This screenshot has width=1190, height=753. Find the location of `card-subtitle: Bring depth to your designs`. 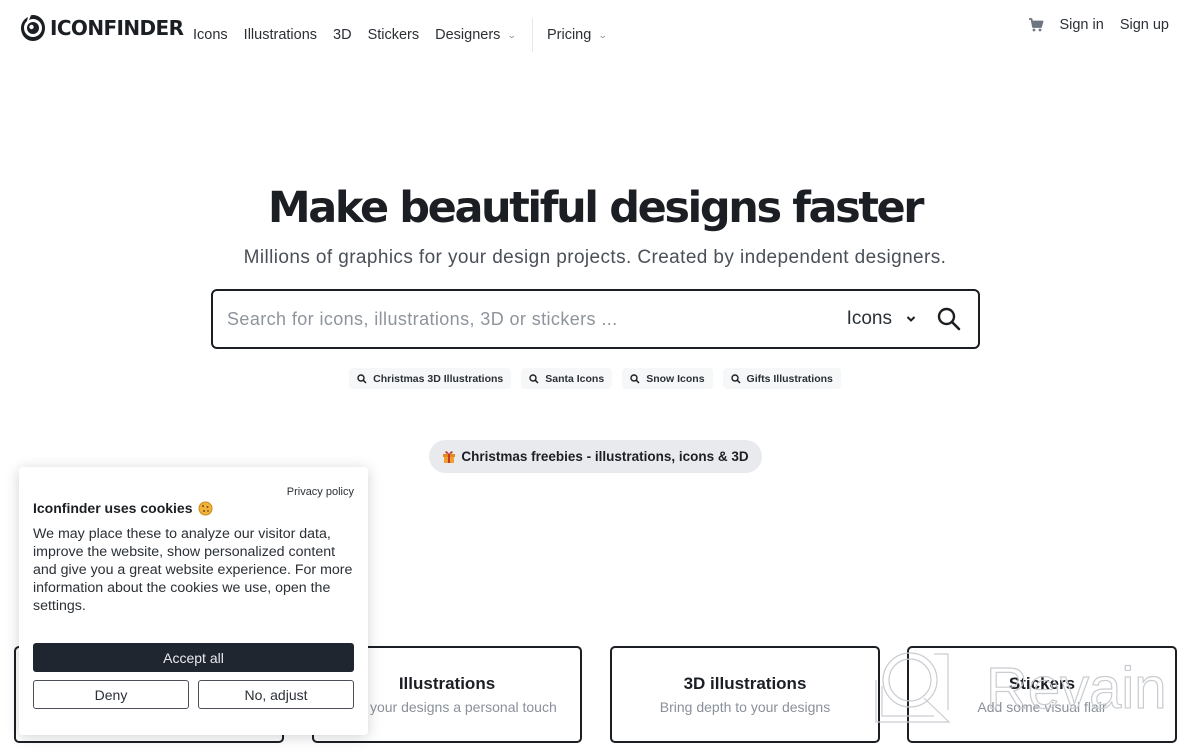

card-subtitle: Bring depth to your designs is located at coordinates (745, 707).